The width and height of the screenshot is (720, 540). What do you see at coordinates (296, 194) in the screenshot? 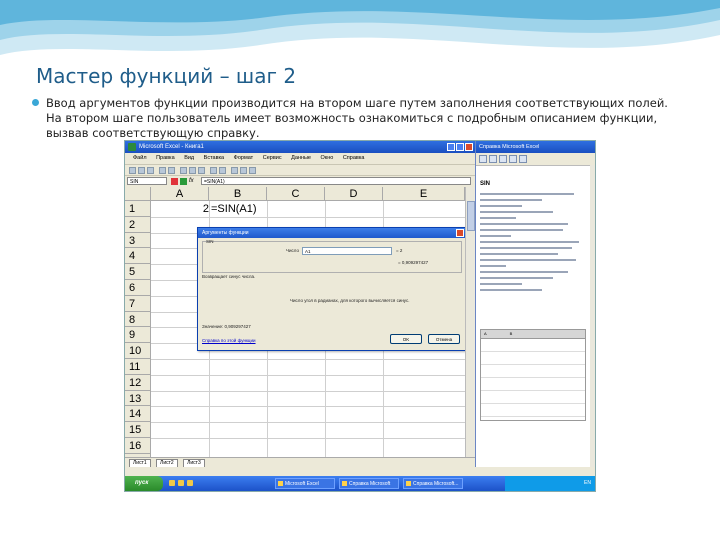
I see `column-header-c: C` at bounding box center [296, 194].